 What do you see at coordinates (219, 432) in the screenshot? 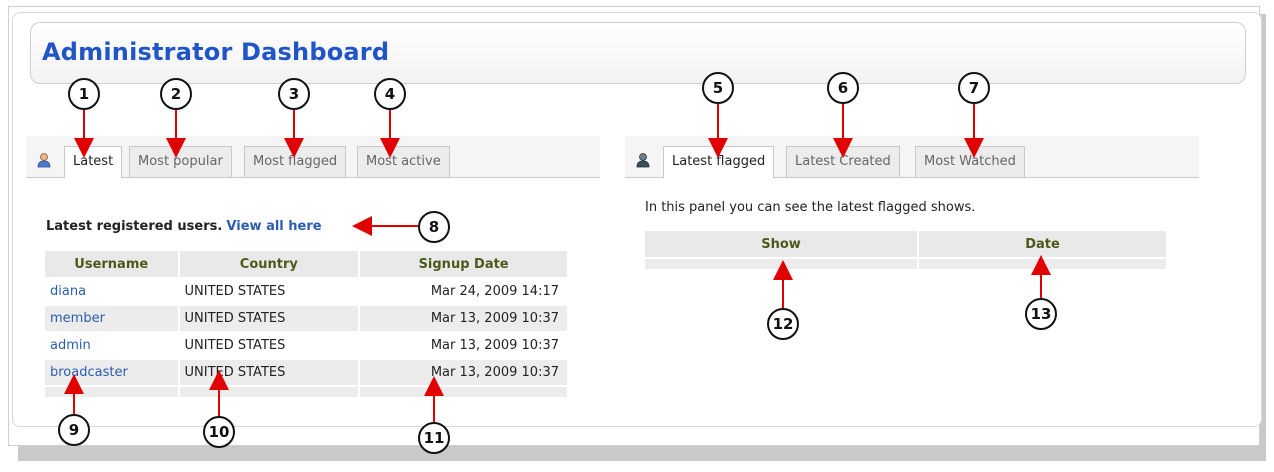
I see `callout-10: 10` at bounding box center [219, 432].